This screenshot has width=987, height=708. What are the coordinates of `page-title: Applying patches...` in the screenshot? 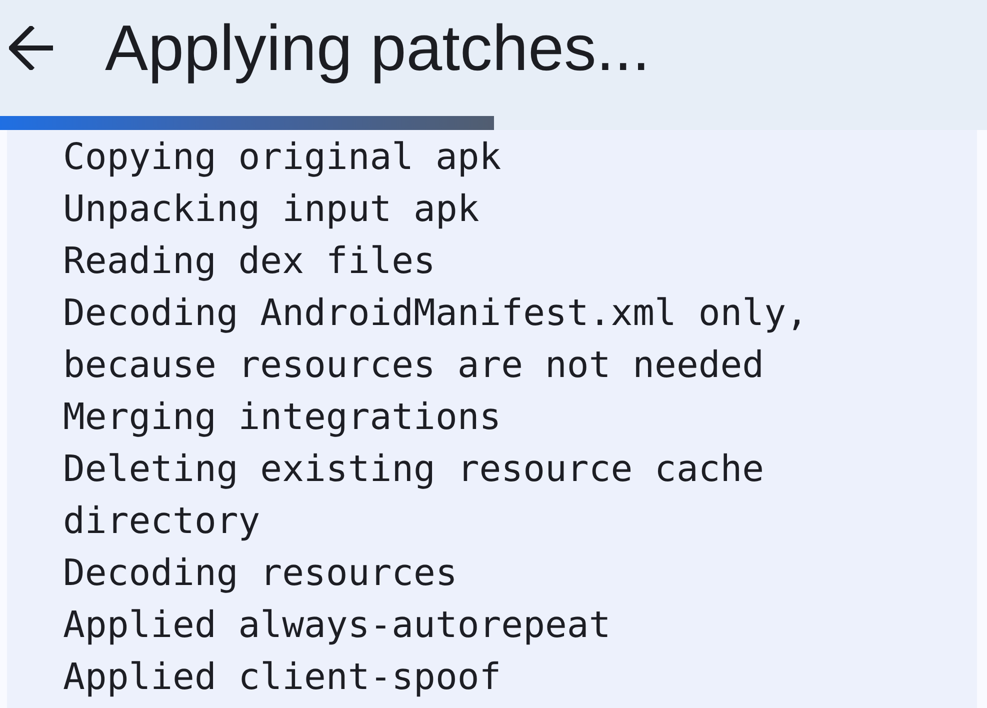 It's located at (377, 48).